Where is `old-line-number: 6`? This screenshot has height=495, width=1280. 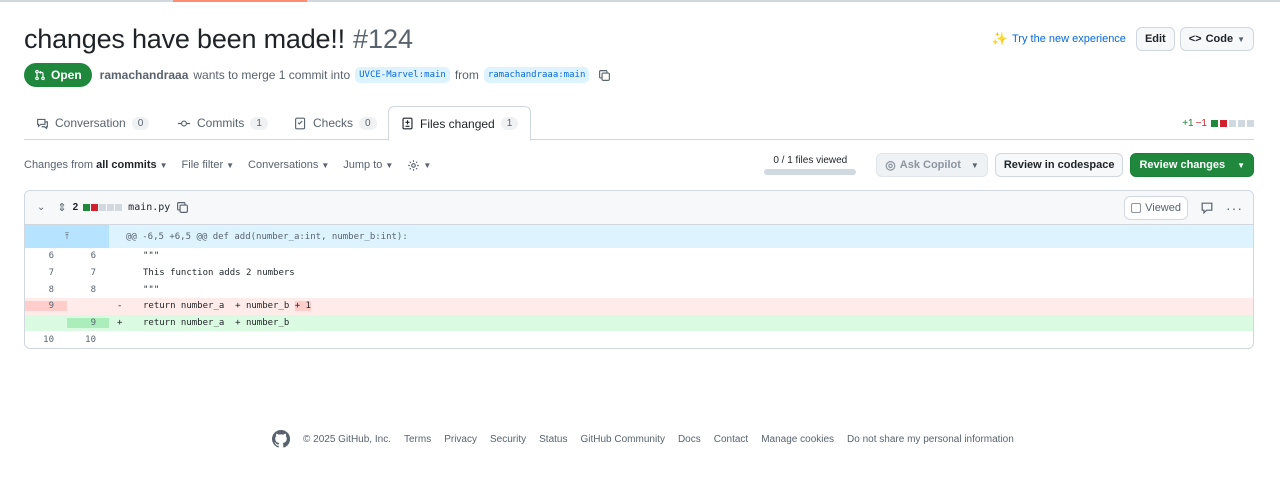
old-line-number: 6 is located at coordinates (46, 256).